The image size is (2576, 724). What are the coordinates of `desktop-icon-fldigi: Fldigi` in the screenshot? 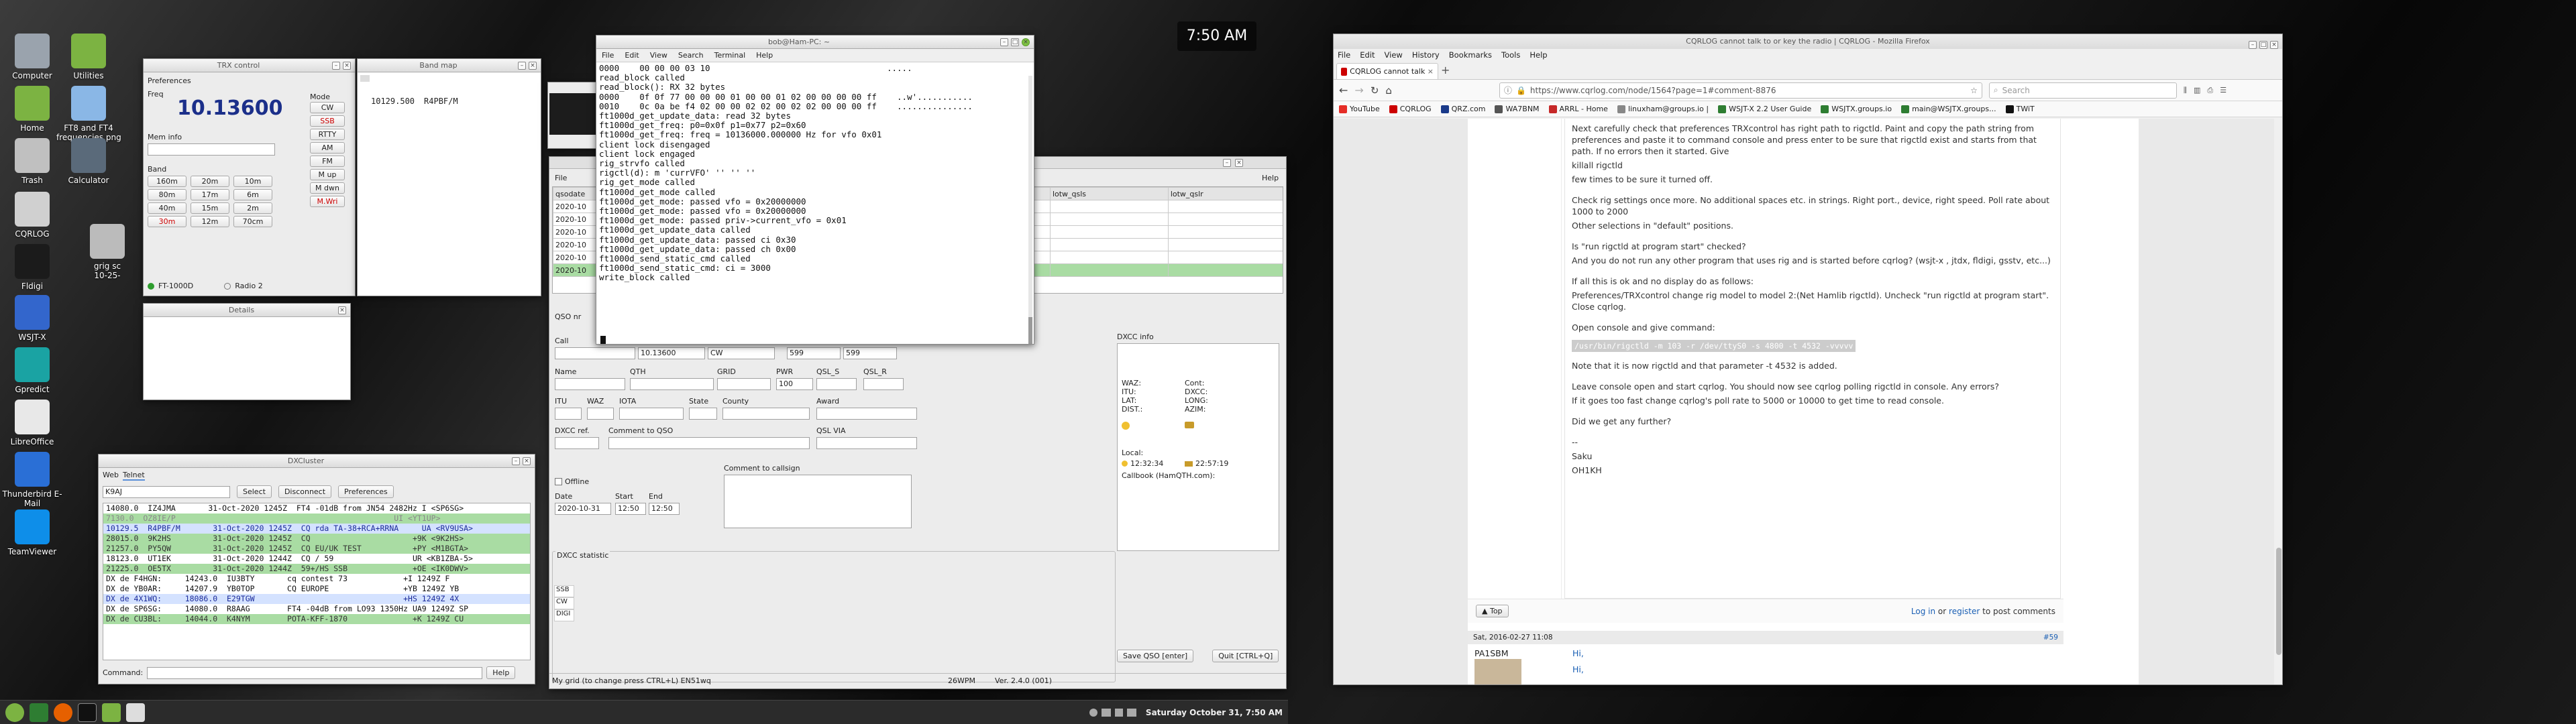 It's located at (32, 267).